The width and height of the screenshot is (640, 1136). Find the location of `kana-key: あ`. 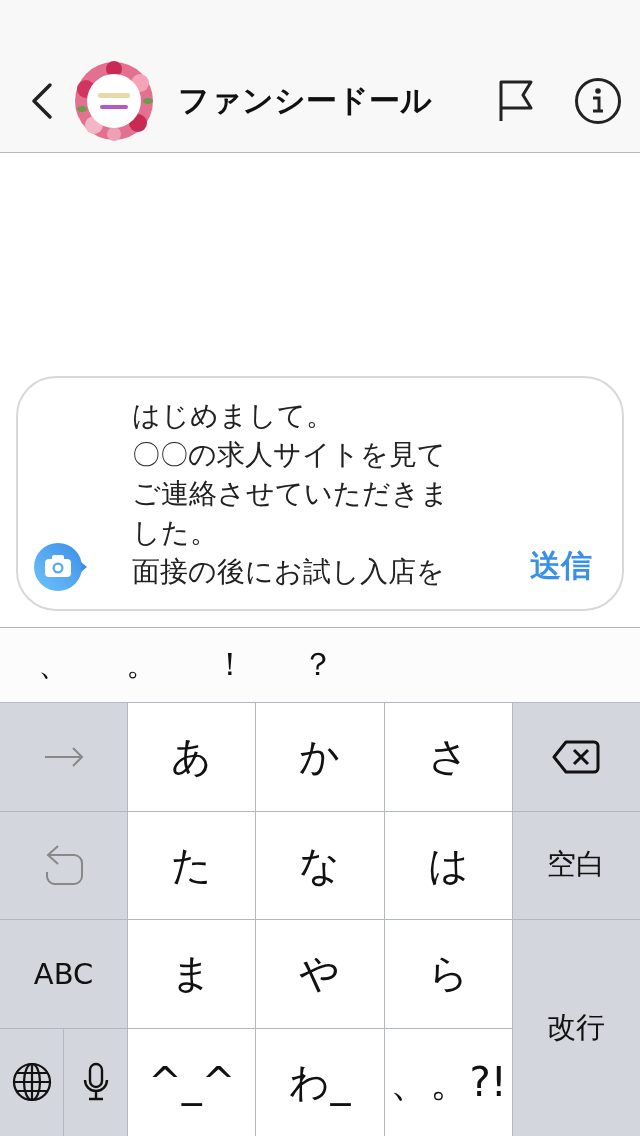

kana-key: あ is located at coordinates (192, 757).